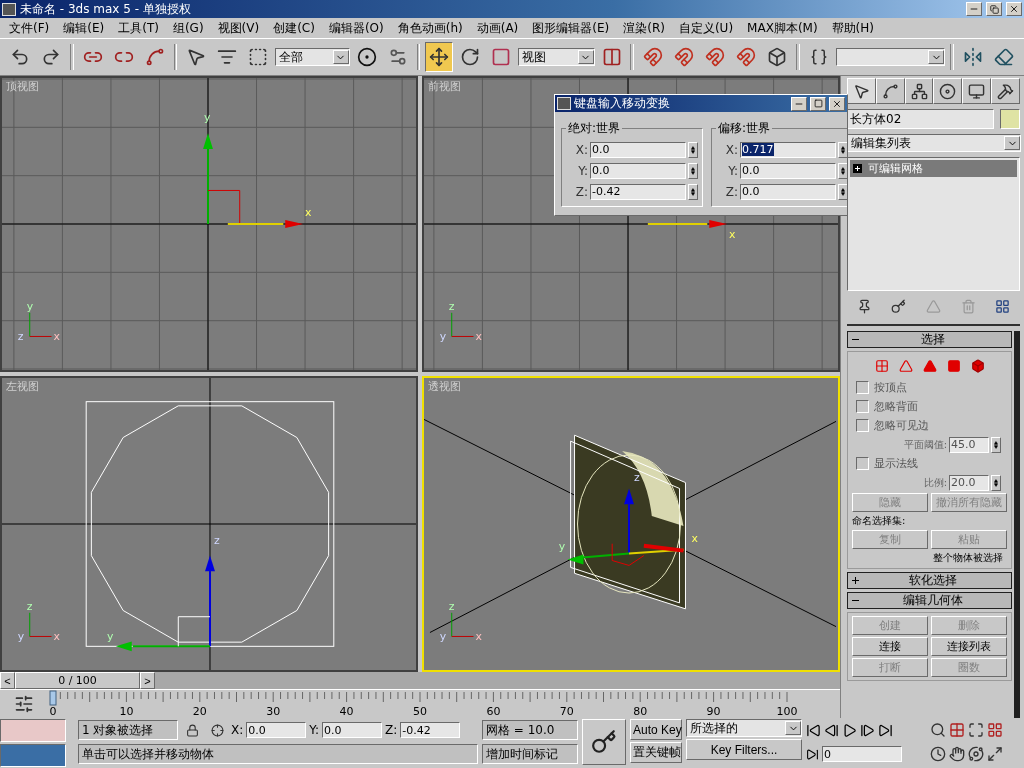  I want to click on stack-item: 可编辑网格, so click(933, 168).